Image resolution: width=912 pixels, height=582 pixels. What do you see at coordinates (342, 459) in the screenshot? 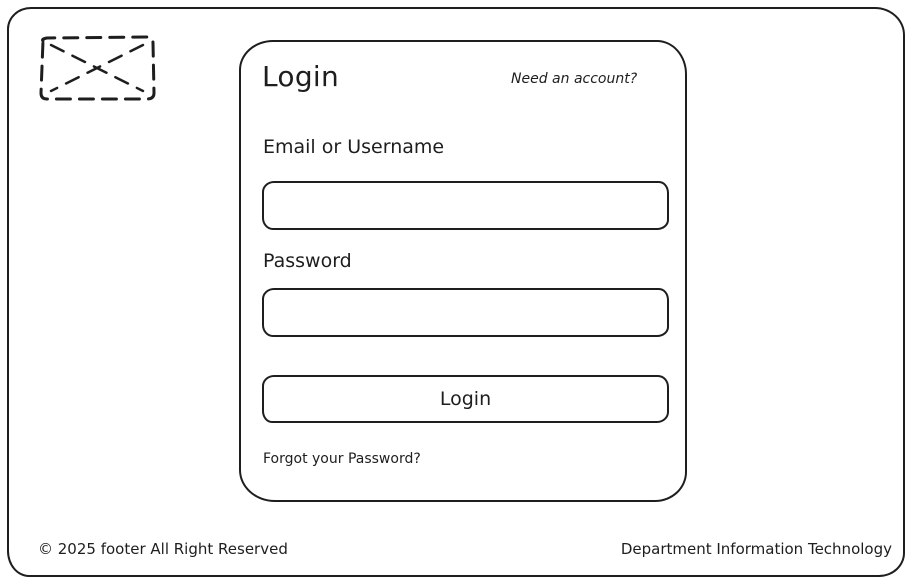
I see `forgot-password-link: Forgot your Password?` at bounding box center [342, 459].